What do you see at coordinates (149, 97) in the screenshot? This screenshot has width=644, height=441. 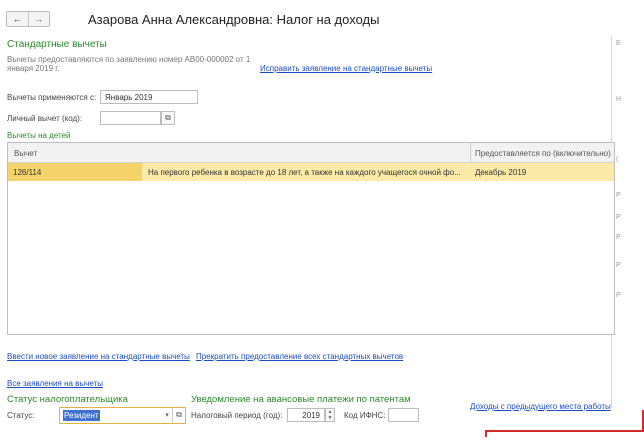 I see `applies-from-field: Январь 2019` at bounding box center [149, 97].